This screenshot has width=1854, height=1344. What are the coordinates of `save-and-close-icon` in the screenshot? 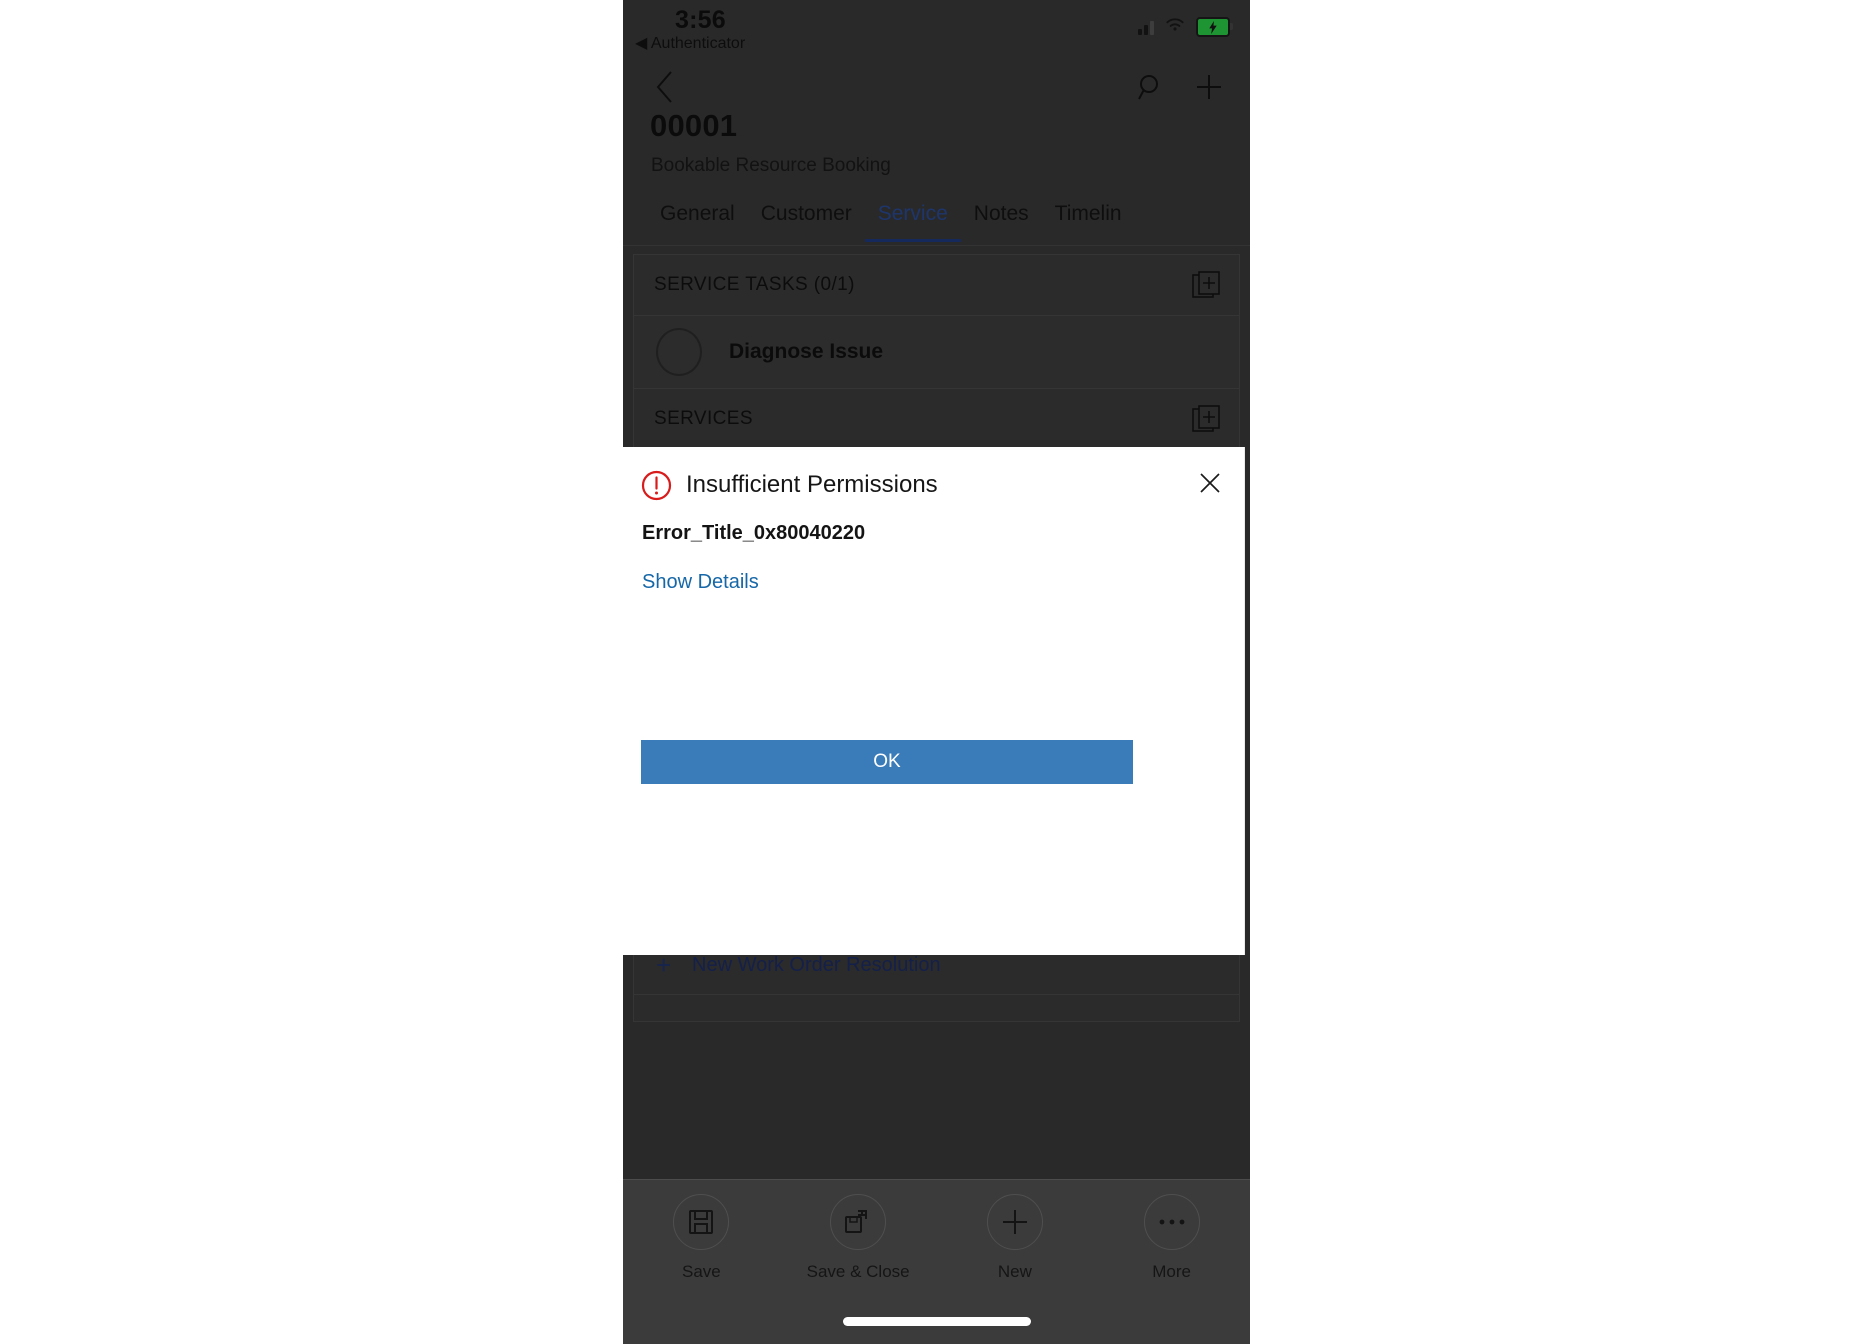 It's located at (858, 1222).